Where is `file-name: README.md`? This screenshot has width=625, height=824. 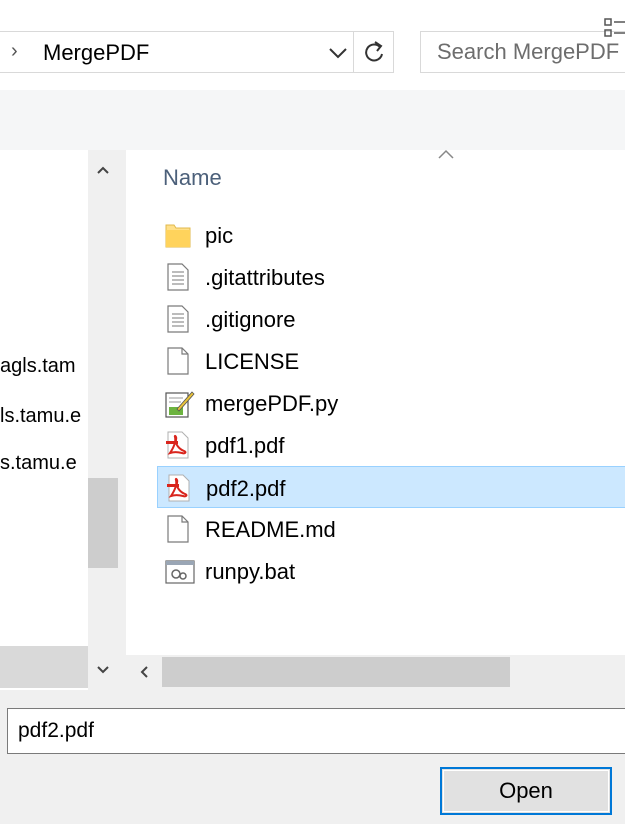 file-name: README.md is located at coordinates (270, 529).